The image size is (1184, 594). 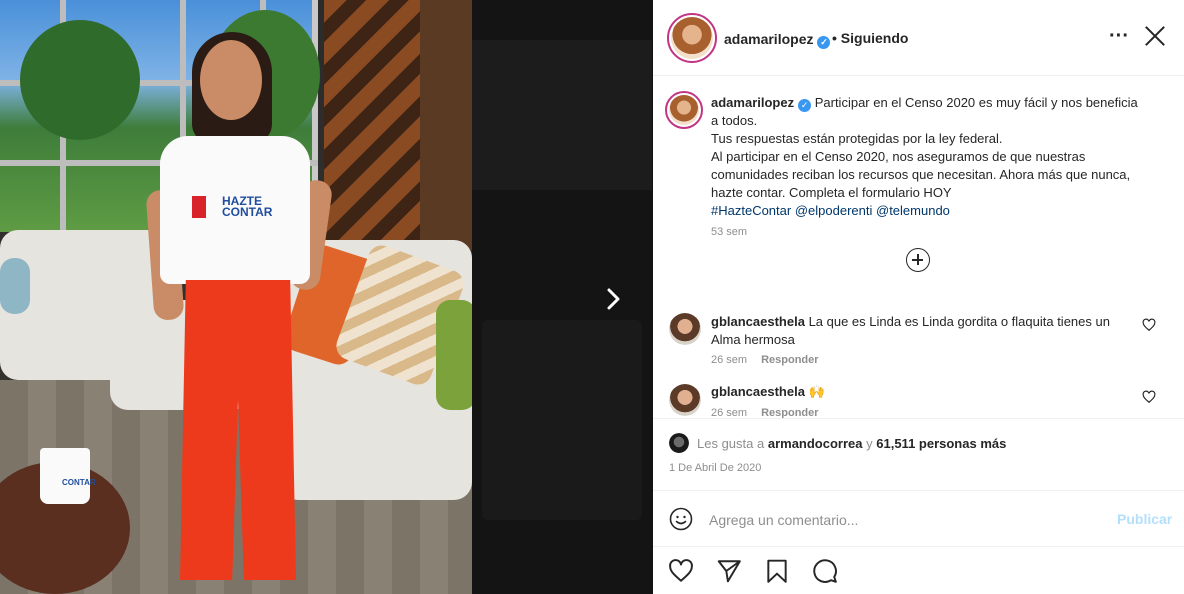 I want to click on hashtag-link: #HazteContar, so click(x=751, y=210).